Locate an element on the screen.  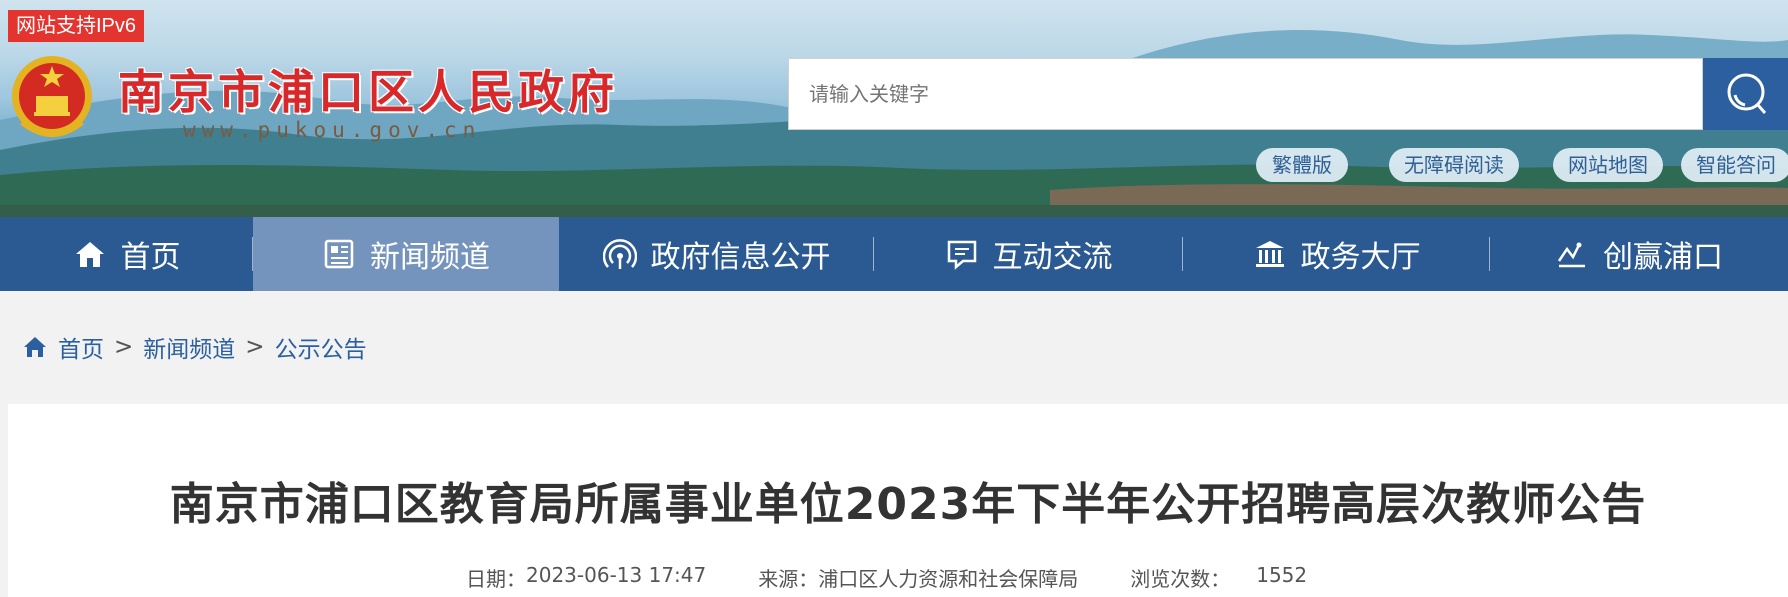
source-value: 浦口区人力资源和社会保障局 is located at coordinates (948, 579).